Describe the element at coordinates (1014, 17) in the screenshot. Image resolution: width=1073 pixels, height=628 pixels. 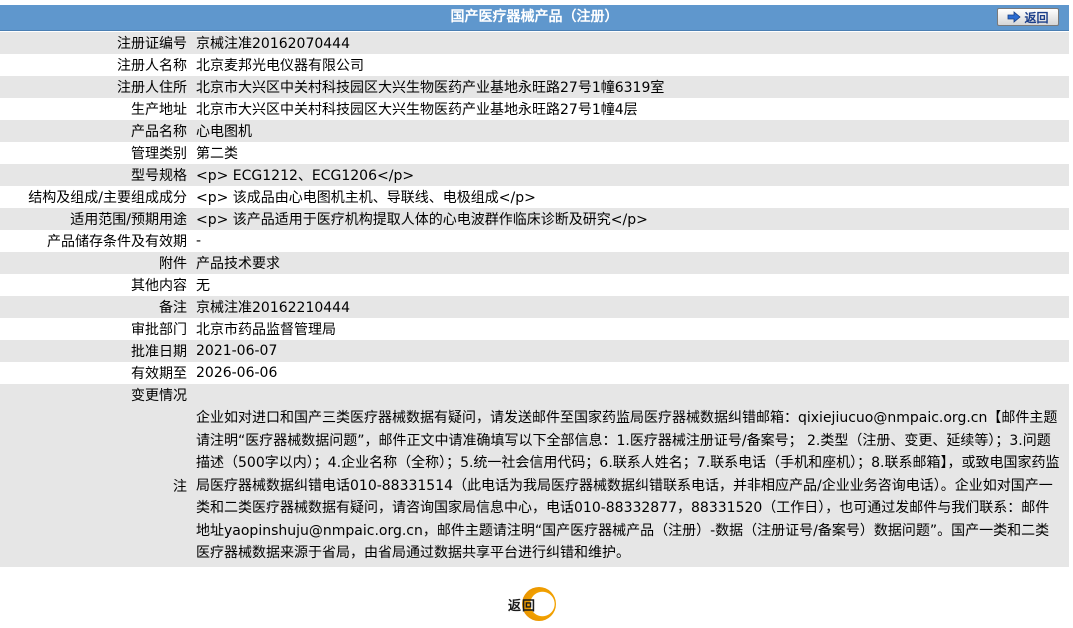
I see `arrow-right-icon` at that location.